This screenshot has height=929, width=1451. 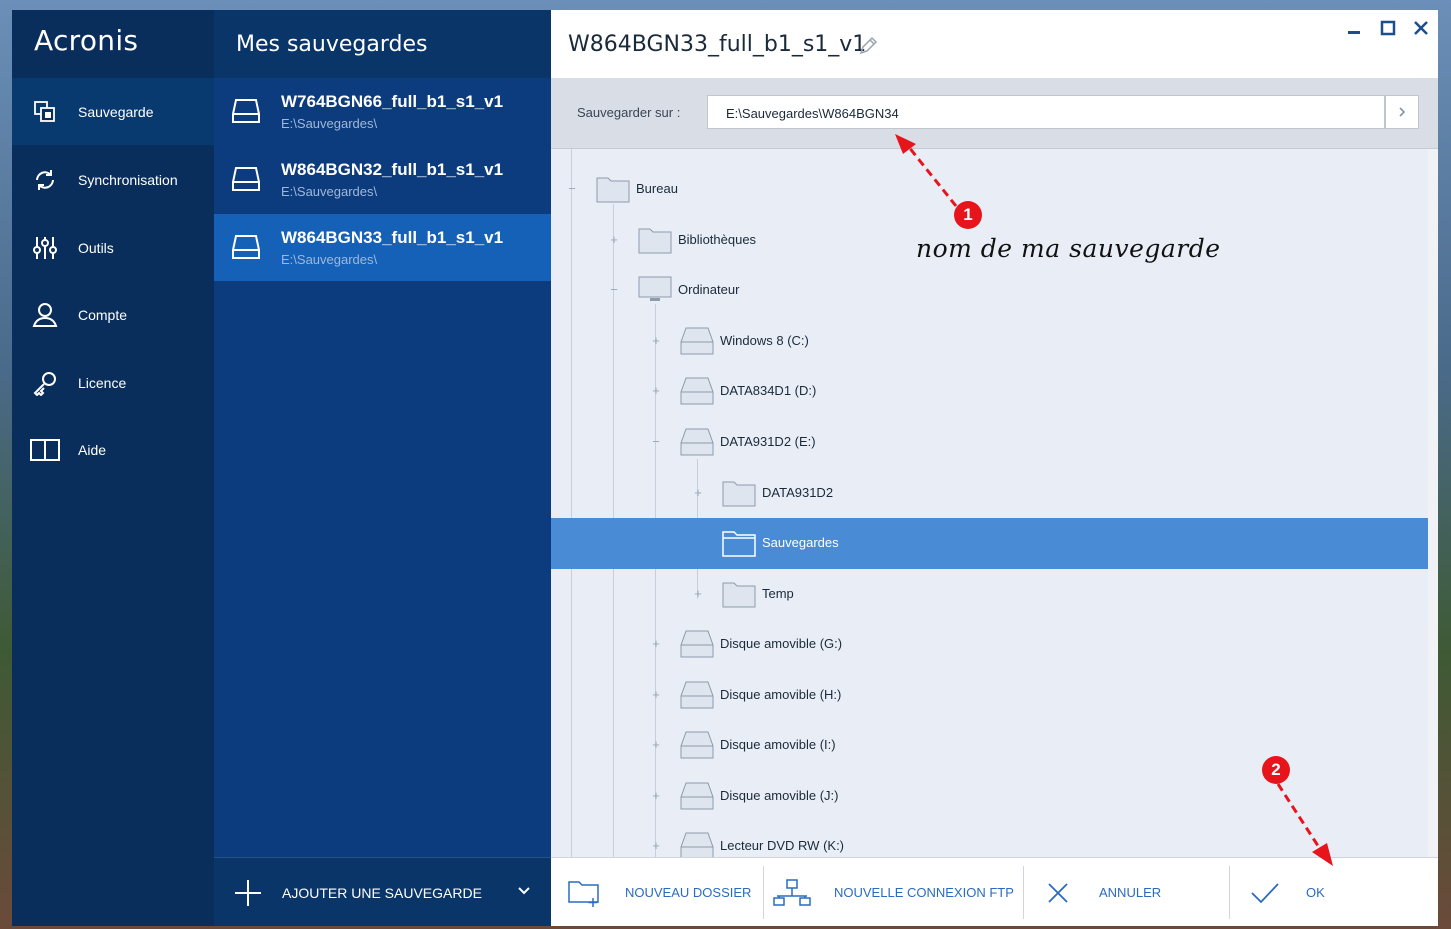 What do you see at coordinates (1068, 248) in the screenshot?
I see `annotation-note: nom de ma sauvegarde` at bounding box center [1068, 248].